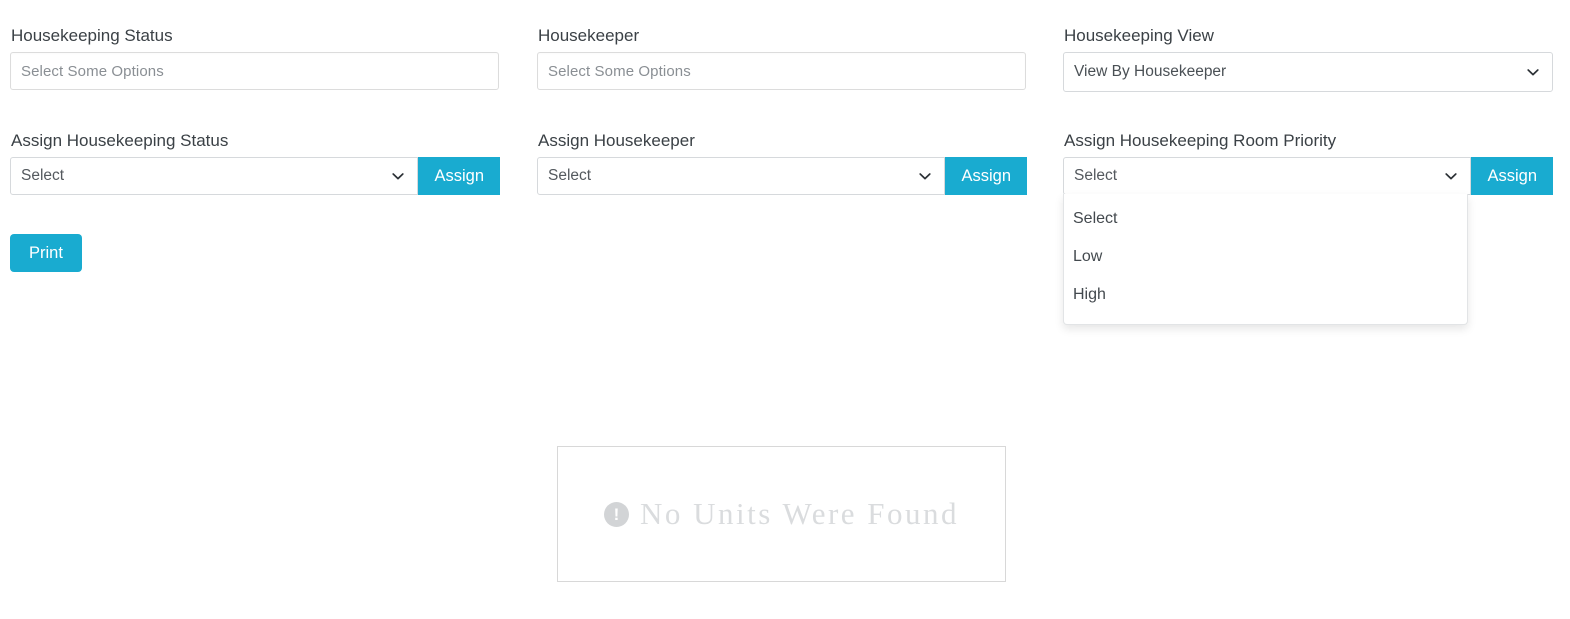 Image resolution: width=1570 pixels, height=619 pixels. What do you see at coordinates (120, 140) in the screenshot?
I see `label-assign-housekeeping-status: Assign Housekeeping Status` at bounding box center [120, 140].